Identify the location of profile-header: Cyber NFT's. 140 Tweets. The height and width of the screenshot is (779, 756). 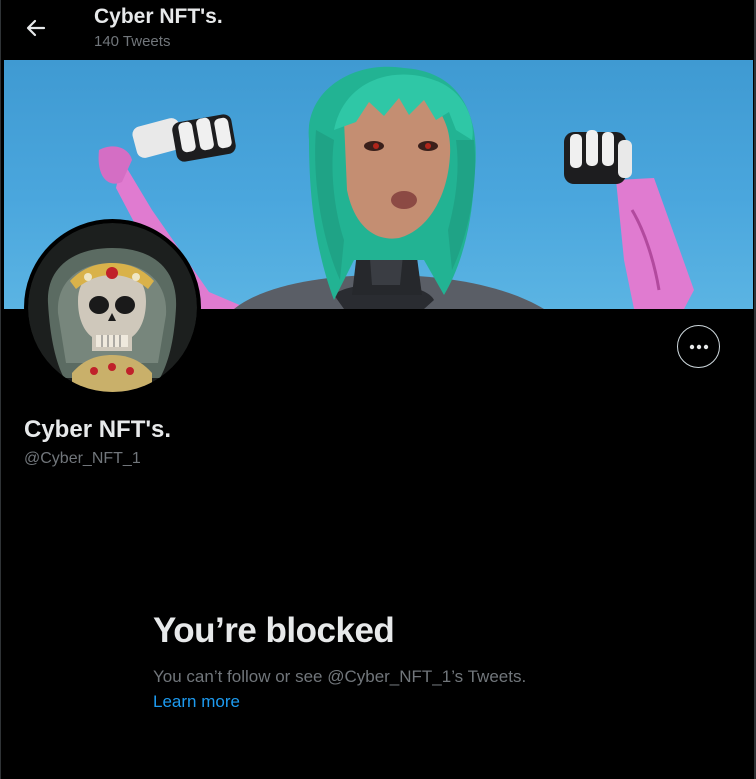
(377, 29).